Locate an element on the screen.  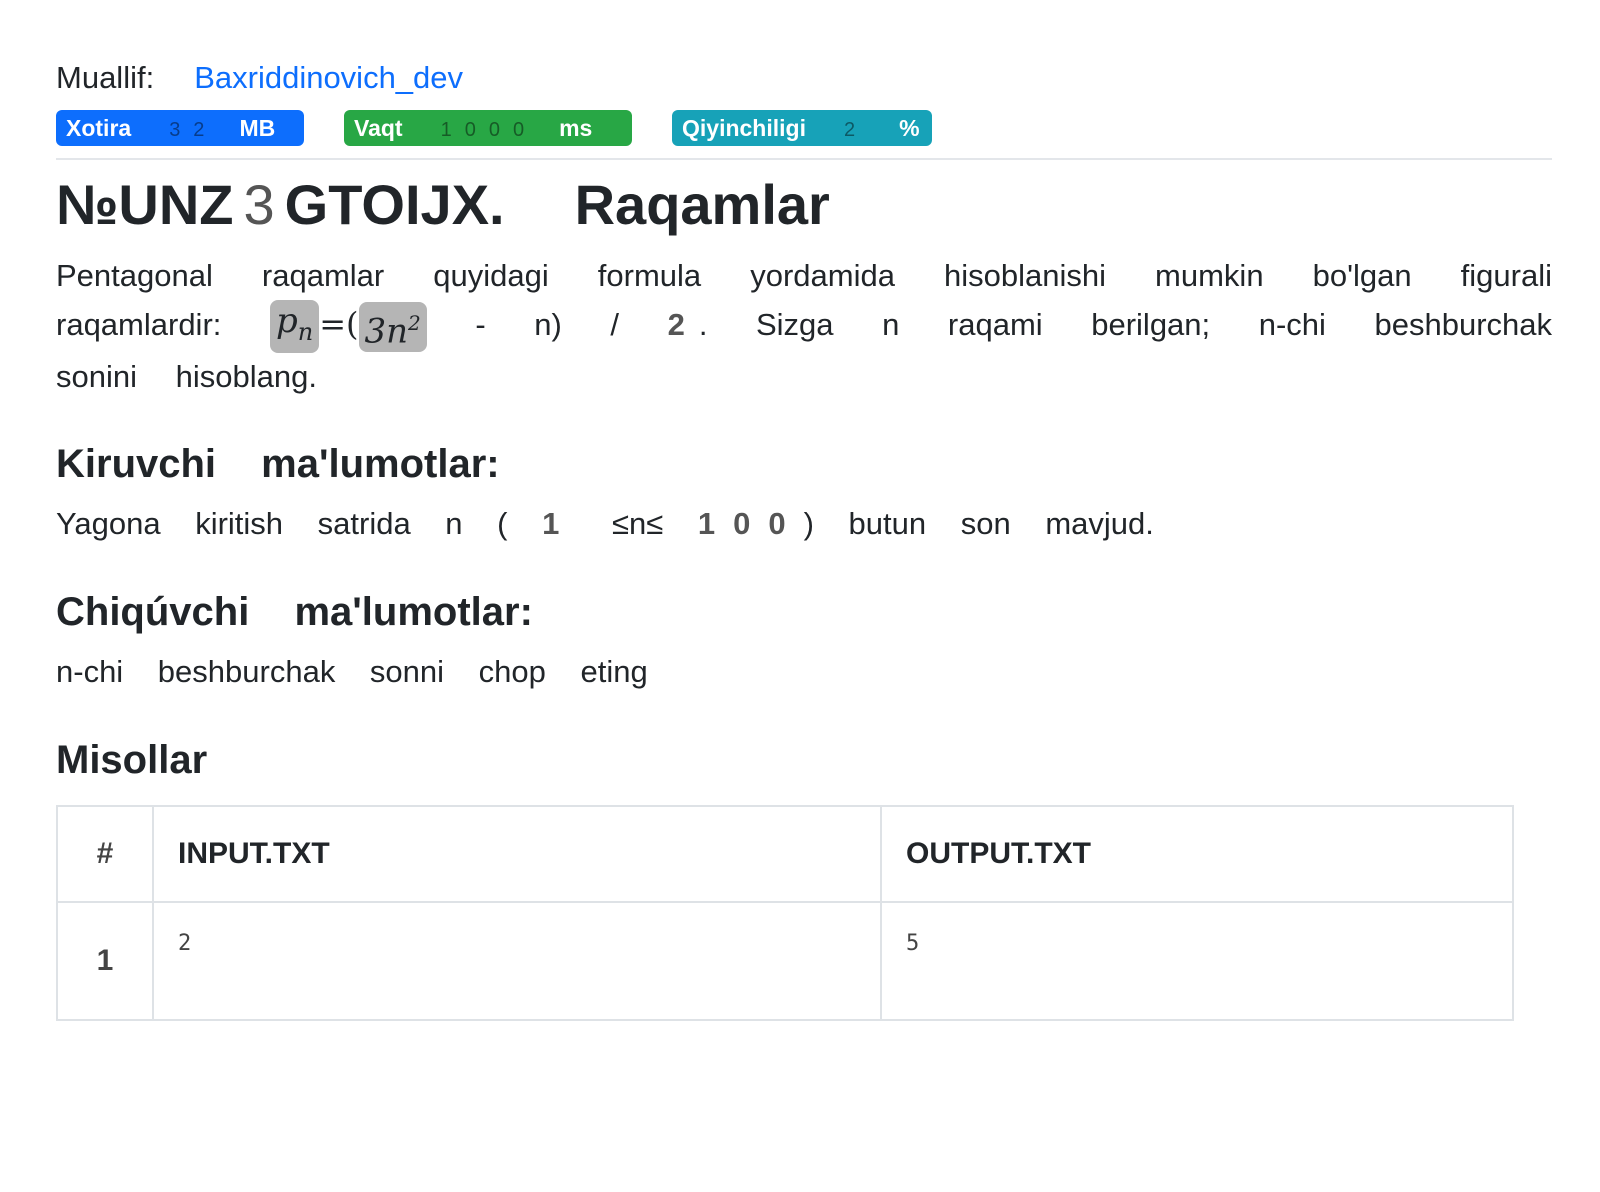
time-limit-badge: Vaqt 1000 ms is located at coordinates (488, 128).